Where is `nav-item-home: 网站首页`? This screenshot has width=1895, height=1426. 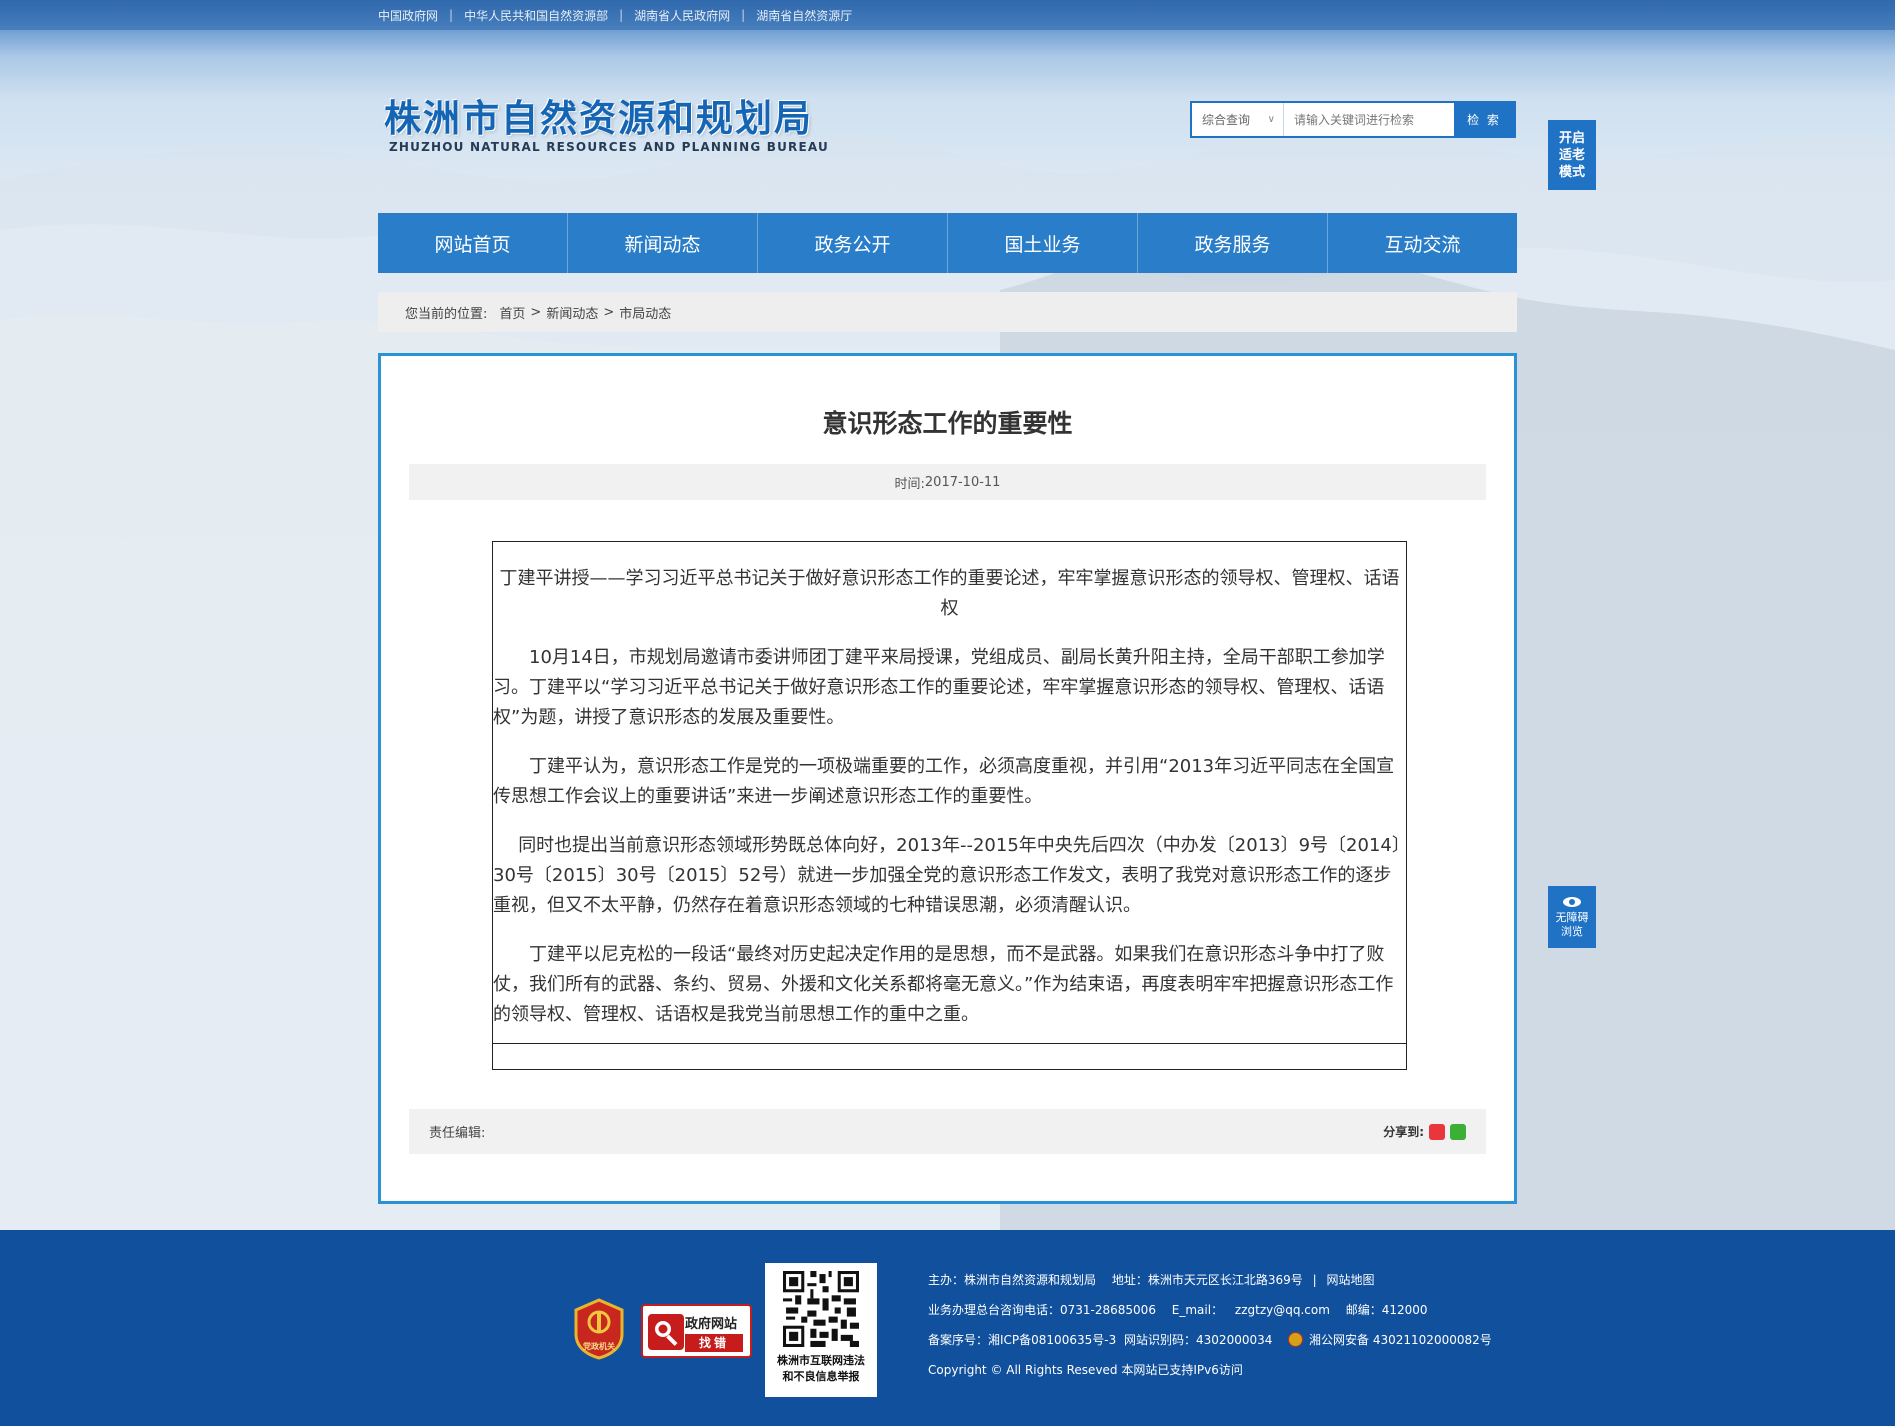 nav-item-home: 网站首页 is located at coordinates (473, 243).